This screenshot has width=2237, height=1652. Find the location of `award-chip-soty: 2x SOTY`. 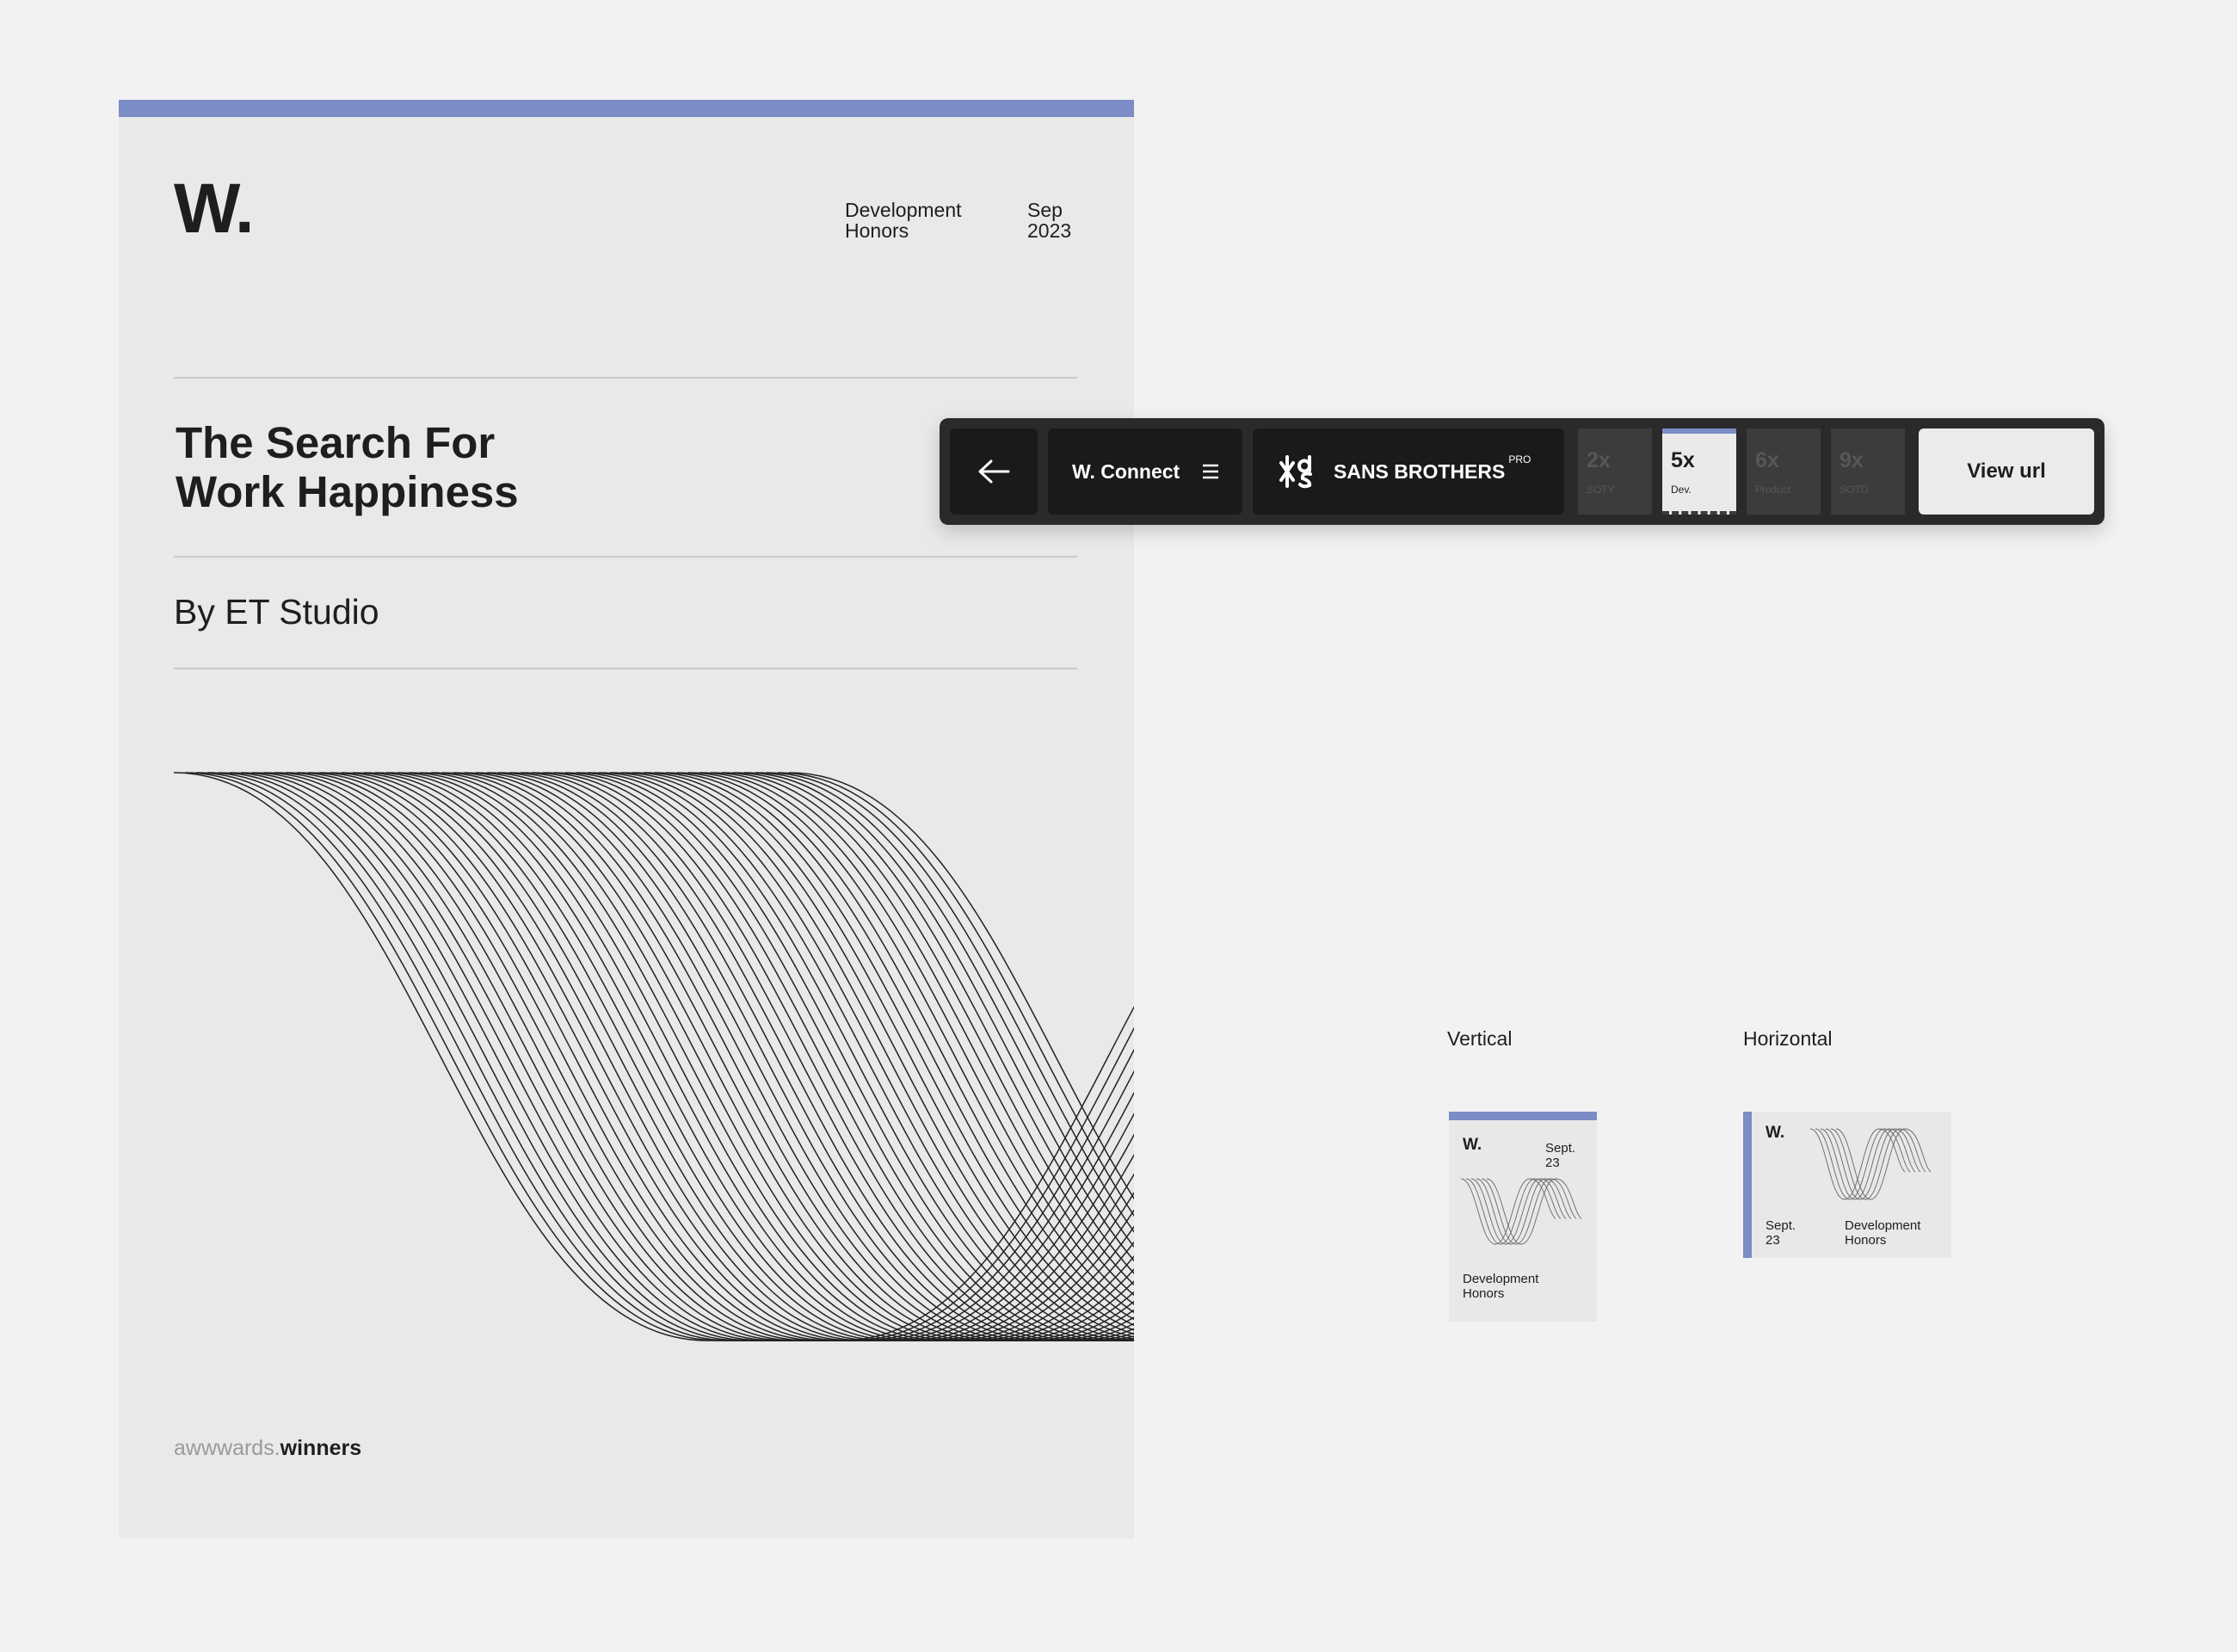

award-chip-soty: 2x SOTY is located at coordinates (1615, 471).